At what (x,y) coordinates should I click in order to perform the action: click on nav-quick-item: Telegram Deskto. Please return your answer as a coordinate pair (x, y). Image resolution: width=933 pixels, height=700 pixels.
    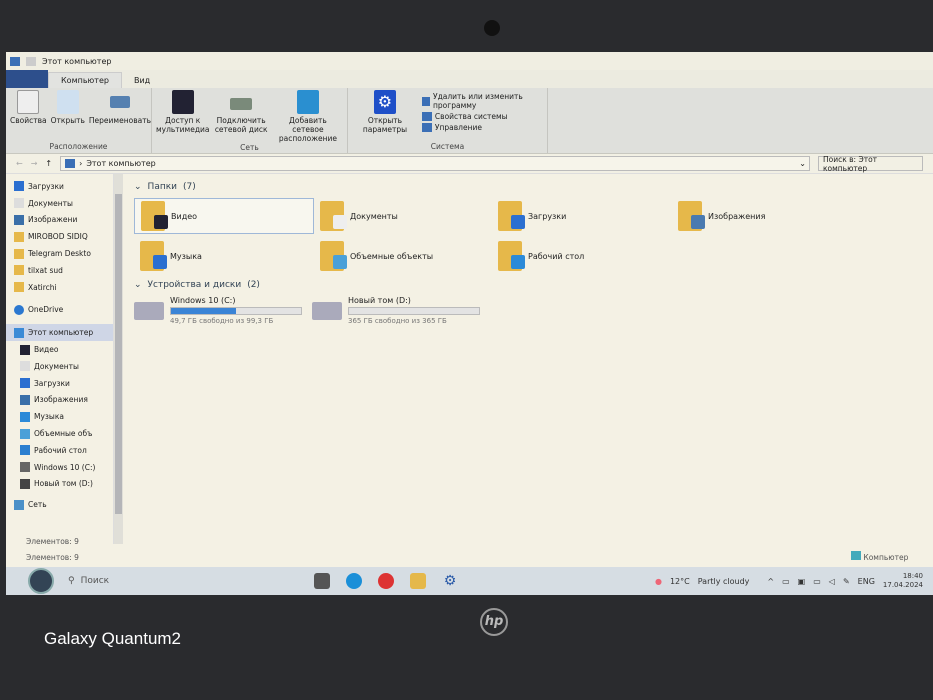
    Looking at the image, I should click on (59, 253).